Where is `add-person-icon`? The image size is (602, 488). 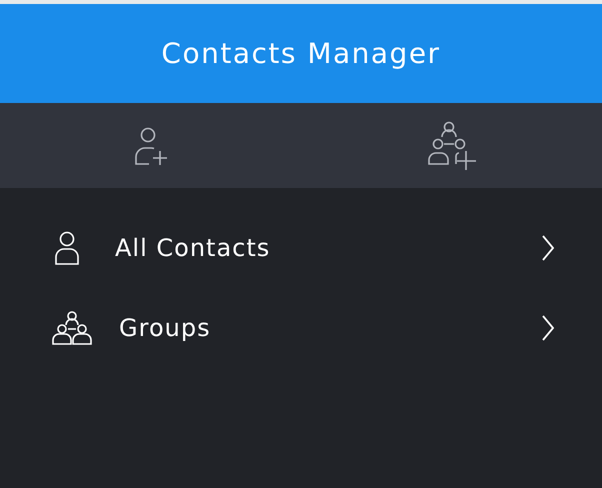
add-person-icon is located at coordinates (150, 145).